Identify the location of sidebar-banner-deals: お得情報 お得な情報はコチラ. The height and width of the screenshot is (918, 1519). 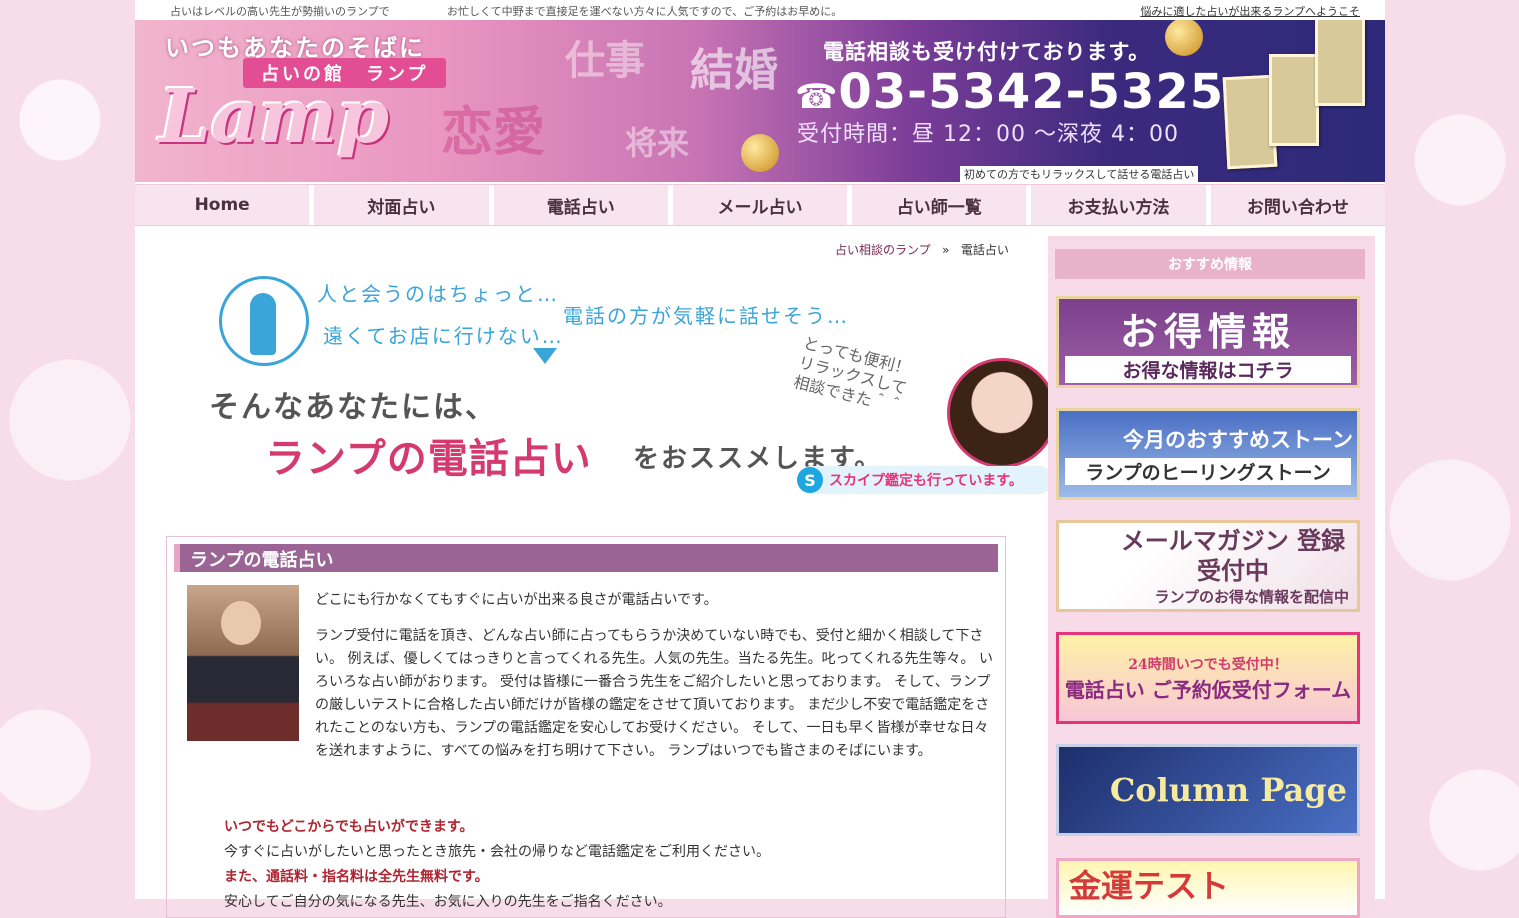
(1208, 342).